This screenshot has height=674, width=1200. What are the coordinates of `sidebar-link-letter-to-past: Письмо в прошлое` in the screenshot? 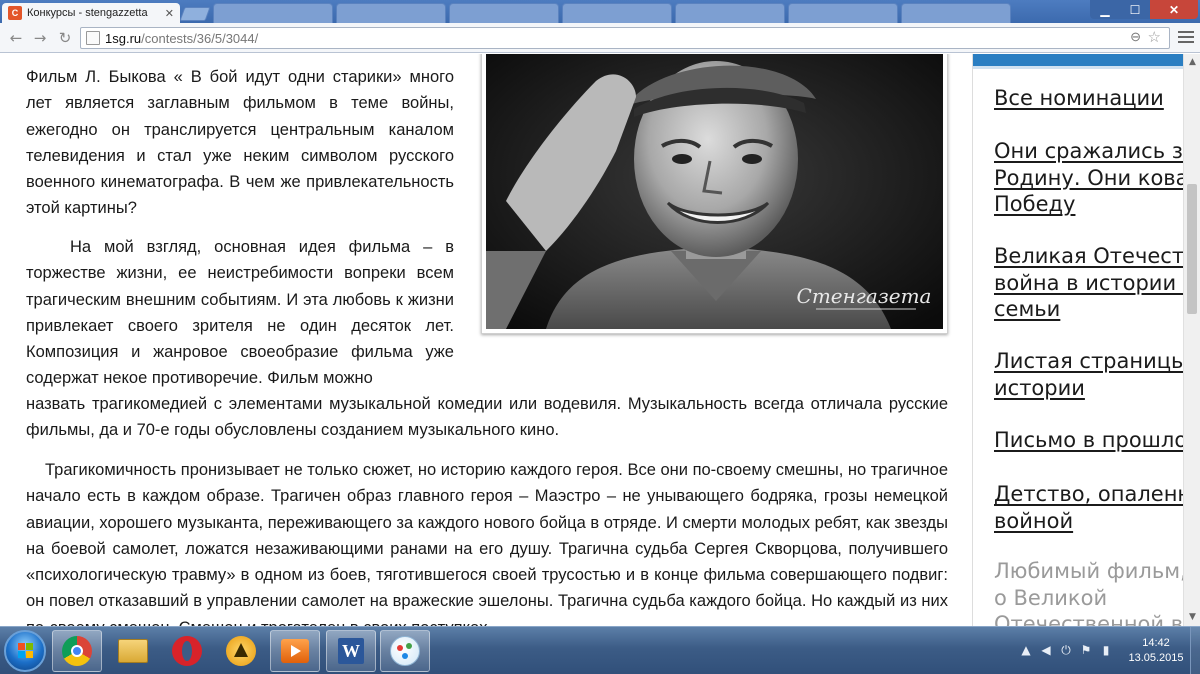 It's located at (1088, 440).